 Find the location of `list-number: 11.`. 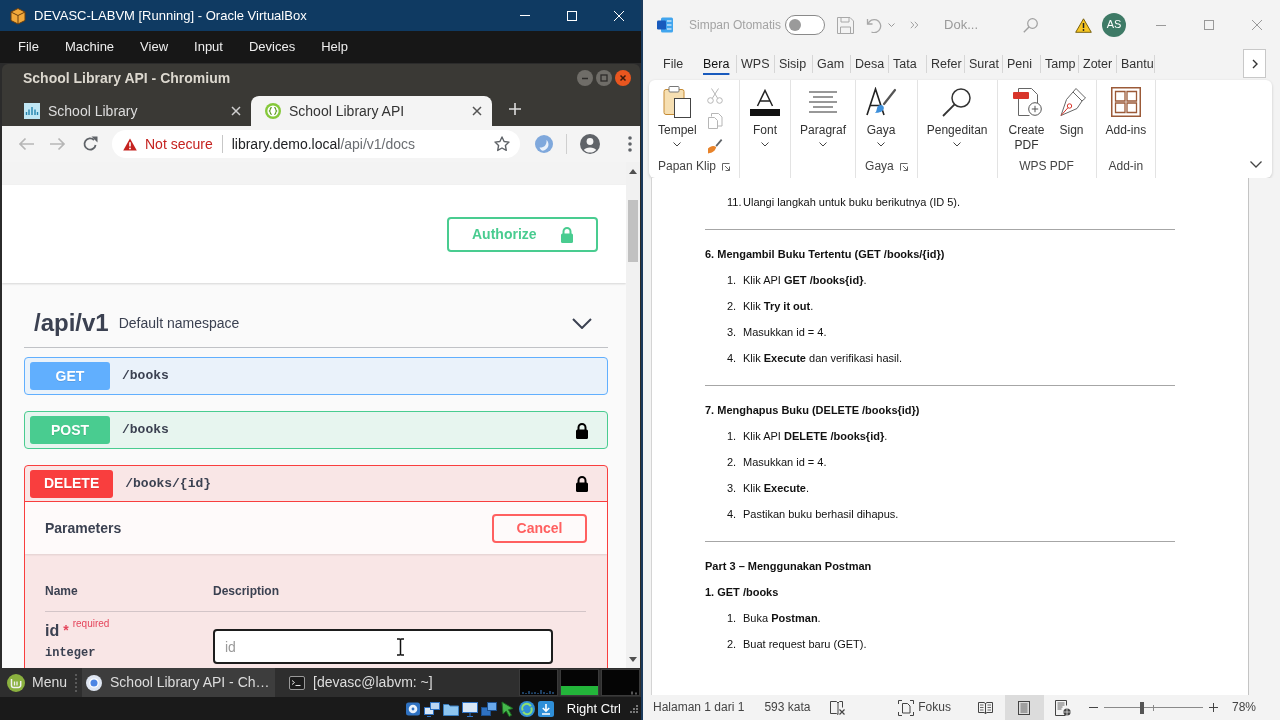

list-number: 11. is located at coordinates (734, 203).